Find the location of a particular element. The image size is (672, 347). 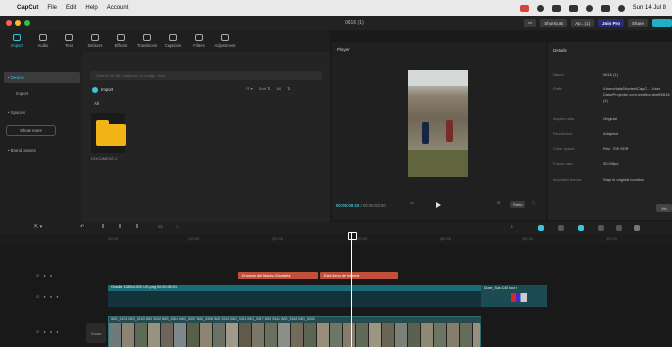

preview-sky is located at coordinates (438, 78).